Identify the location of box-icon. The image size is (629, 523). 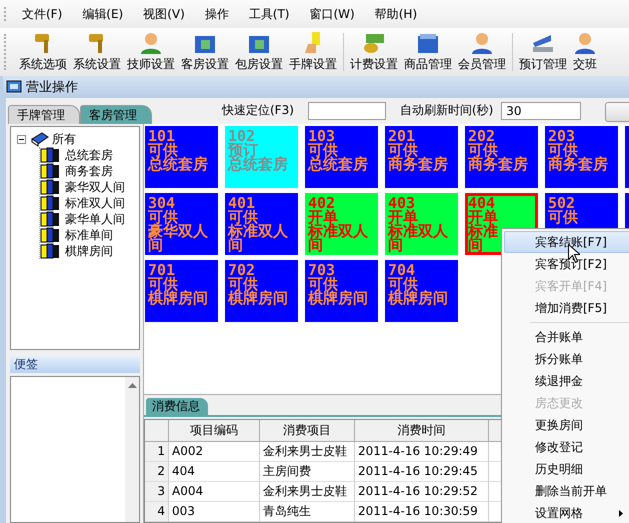
(428, 43).